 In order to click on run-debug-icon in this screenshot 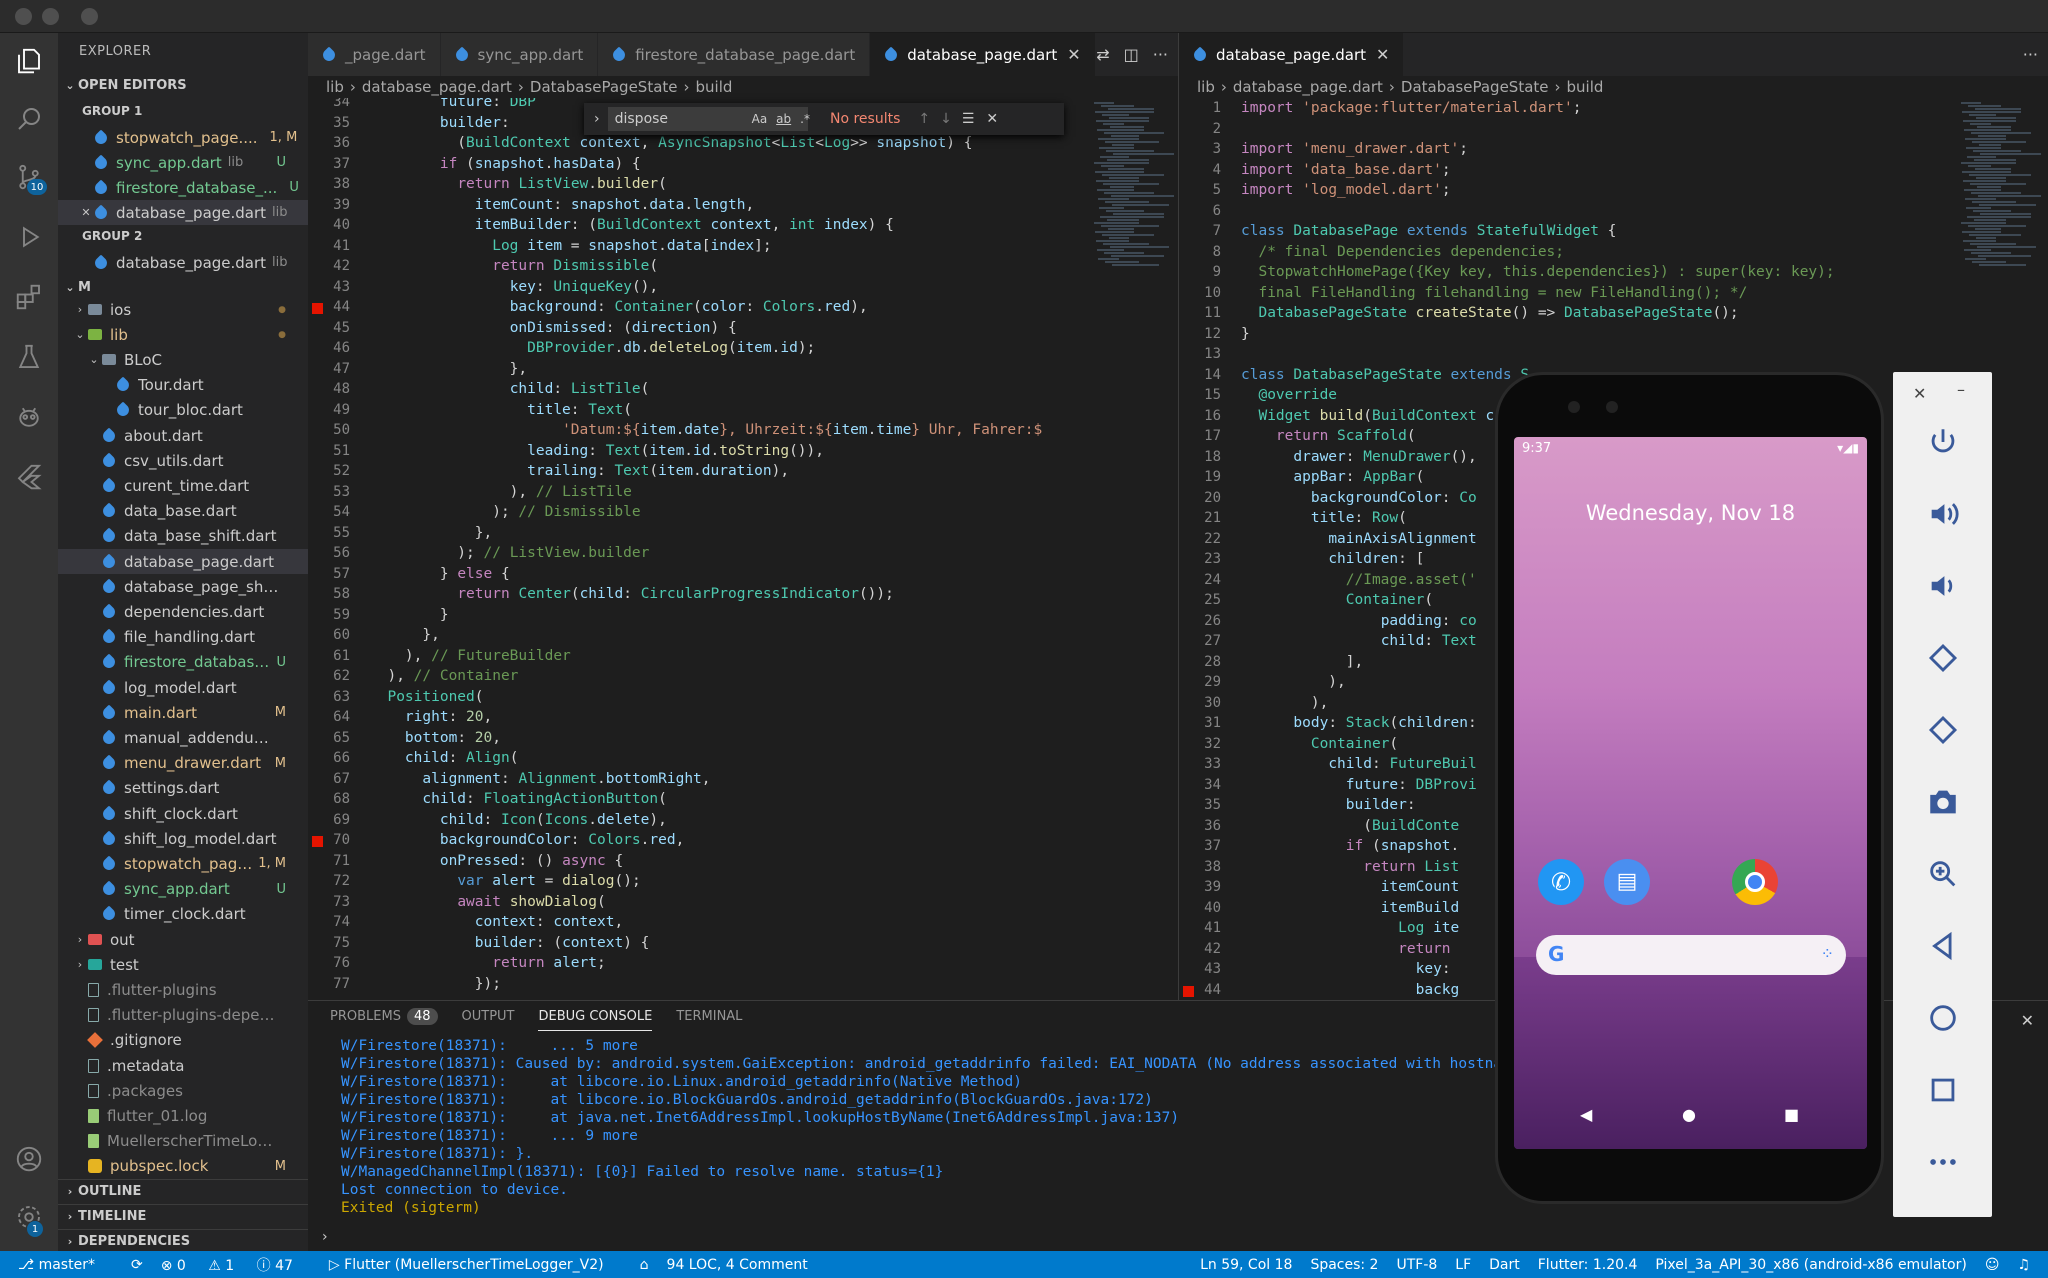, I will do `click(29, 237)`.